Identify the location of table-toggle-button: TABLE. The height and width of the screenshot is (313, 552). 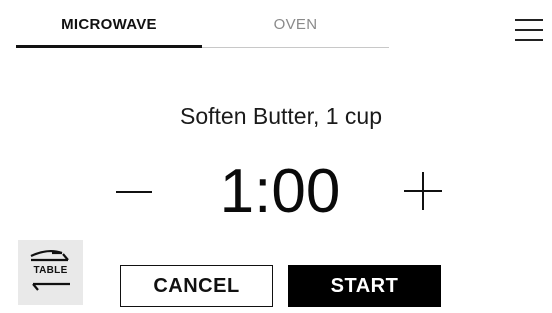
(50, 272).